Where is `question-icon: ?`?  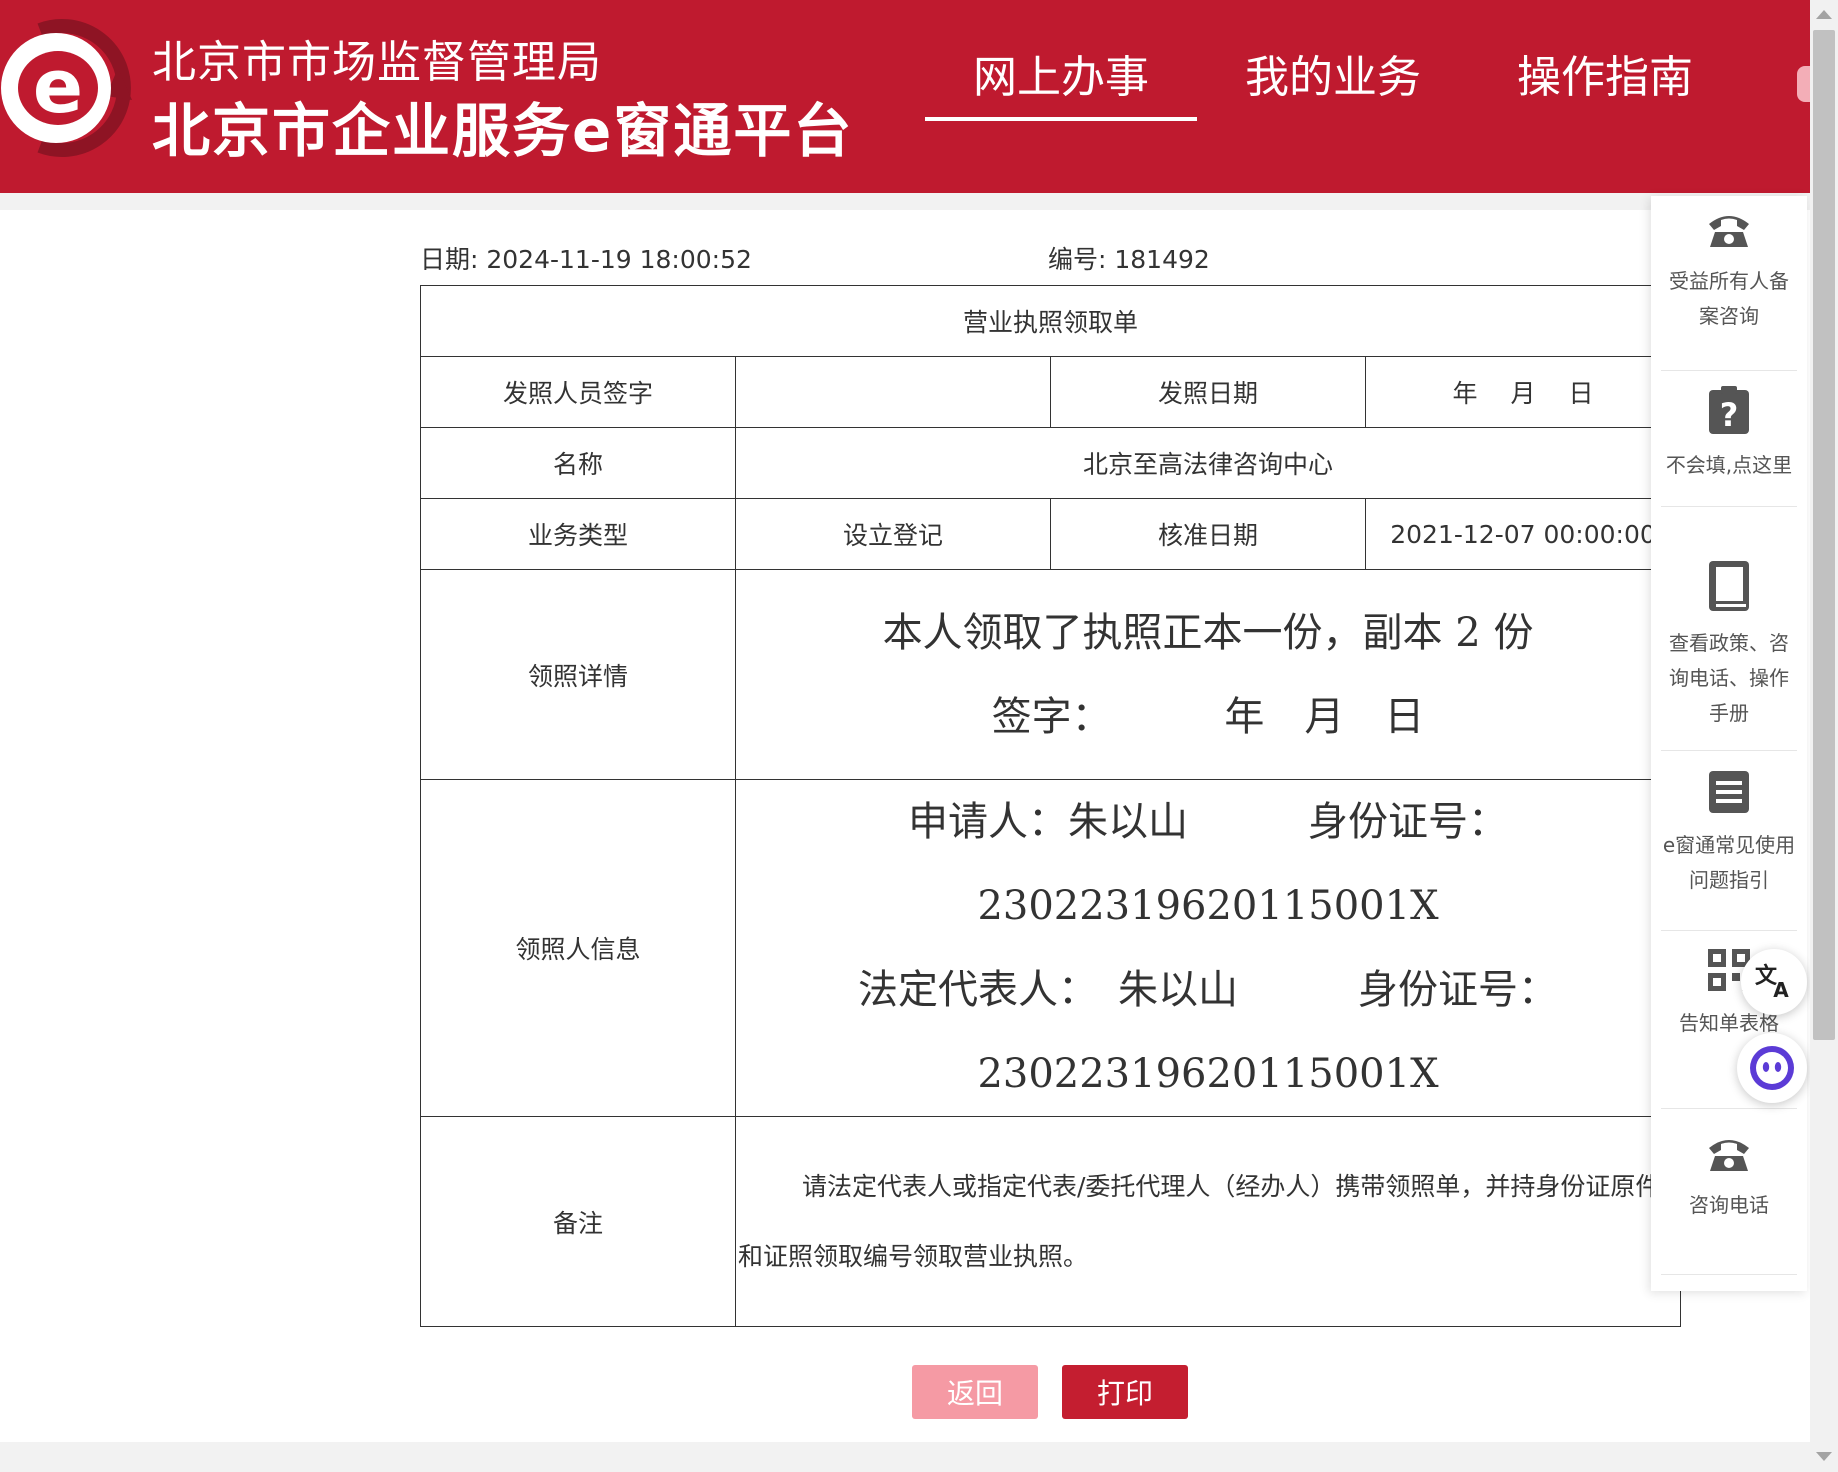 question-icon: ? is located at coordinates (1729, 410).